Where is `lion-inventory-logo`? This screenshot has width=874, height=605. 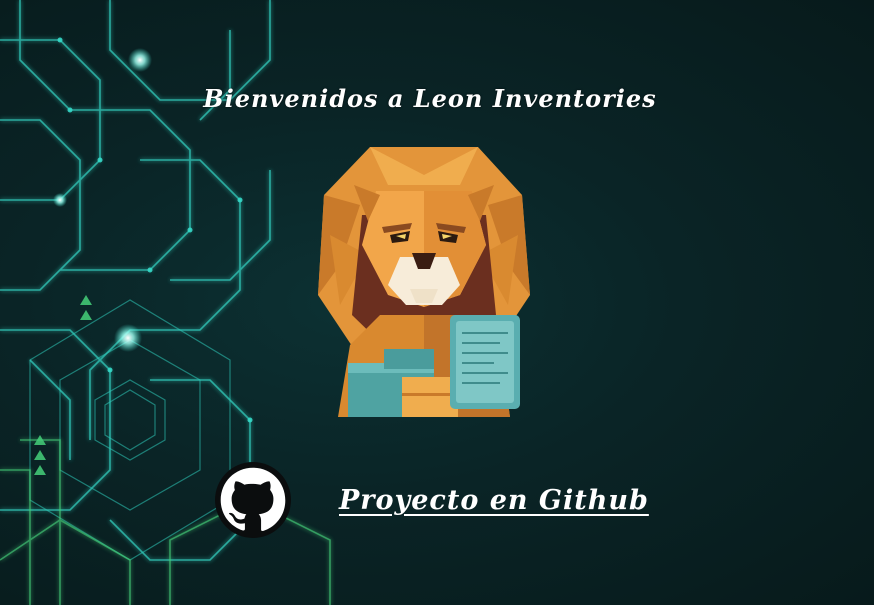
lion-inventory-logo is located at coordinates (424, 282).